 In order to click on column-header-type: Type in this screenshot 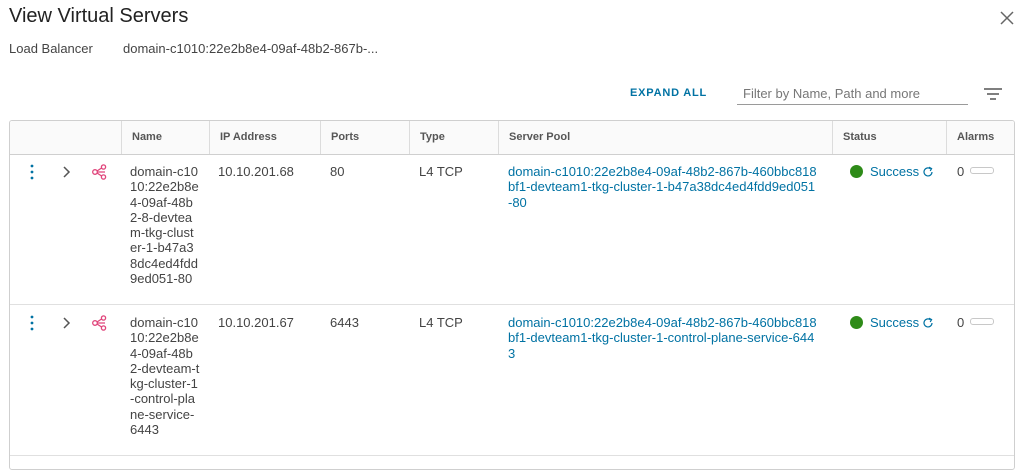, I will do `click(453, 137)`.